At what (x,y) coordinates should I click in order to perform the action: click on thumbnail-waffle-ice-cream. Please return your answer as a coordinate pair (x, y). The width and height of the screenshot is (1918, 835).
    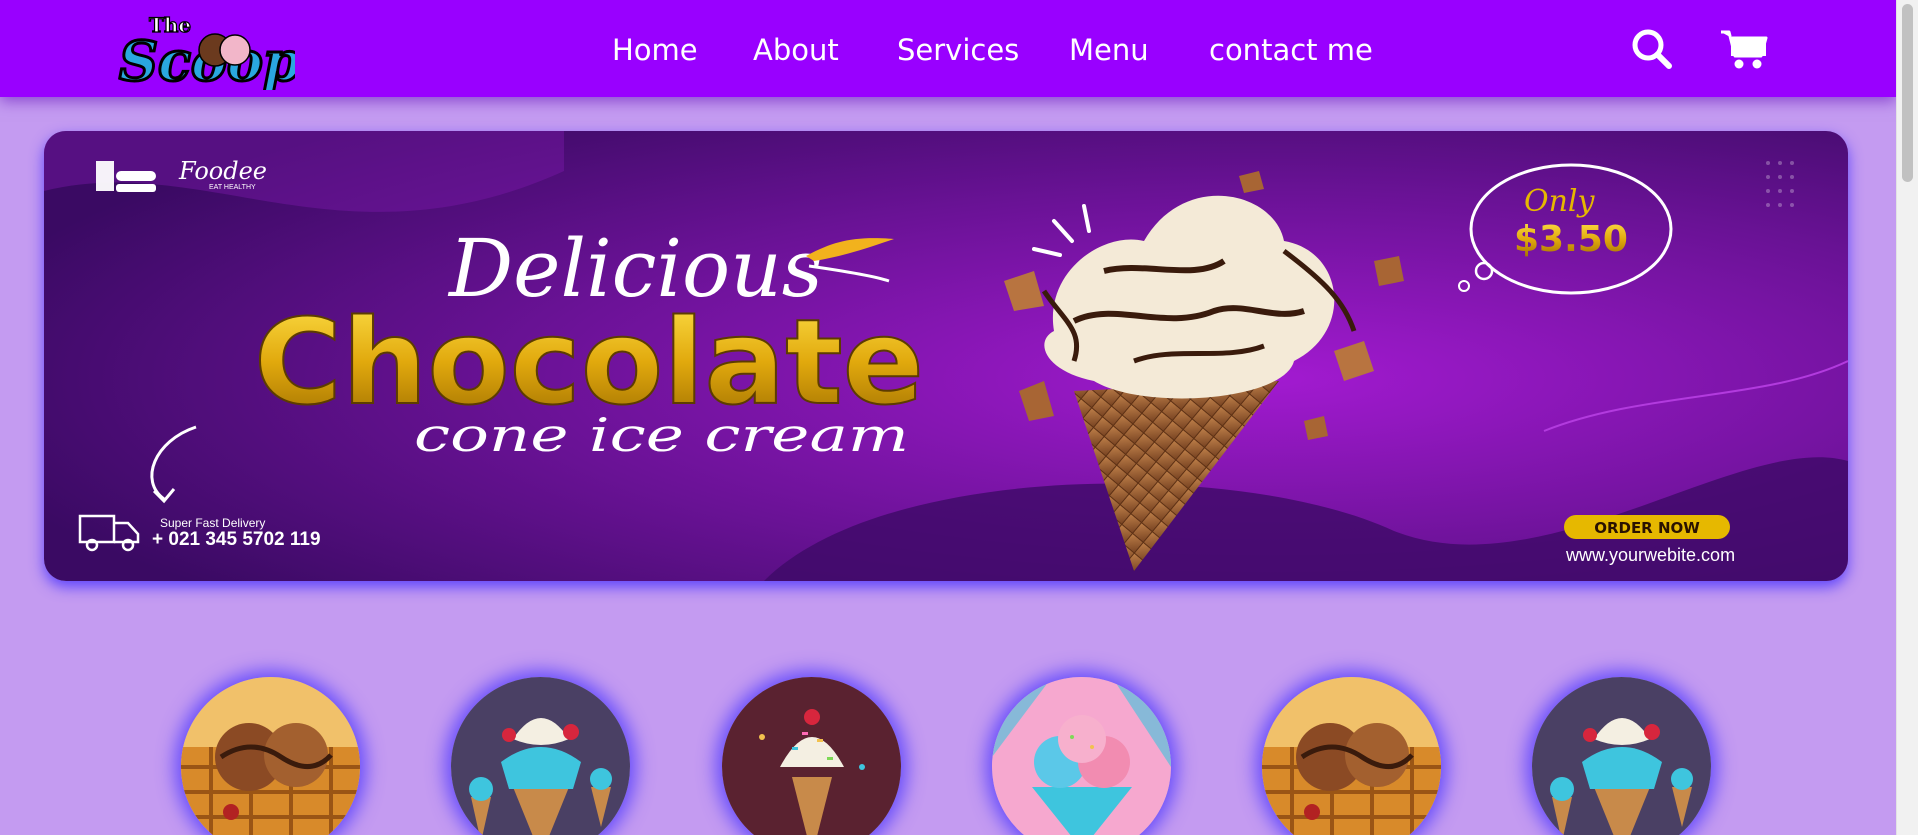
    Looking at the image, I should click on (270, 756).